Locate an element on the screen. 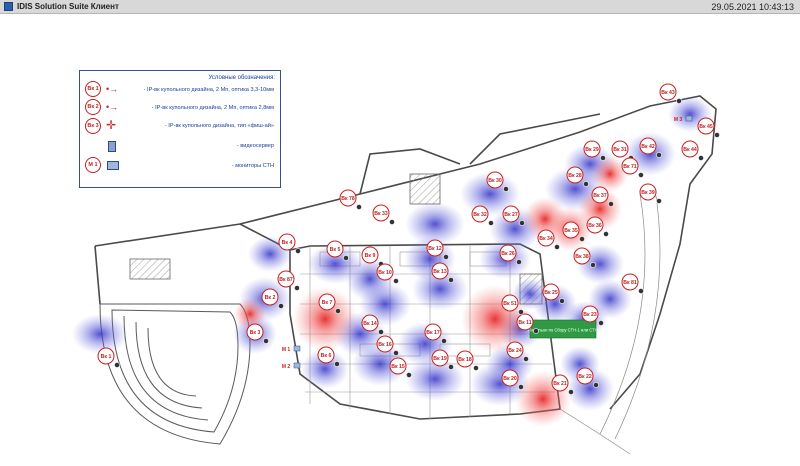  camera-label: Вк 14 is located at coordinates (370, 324).